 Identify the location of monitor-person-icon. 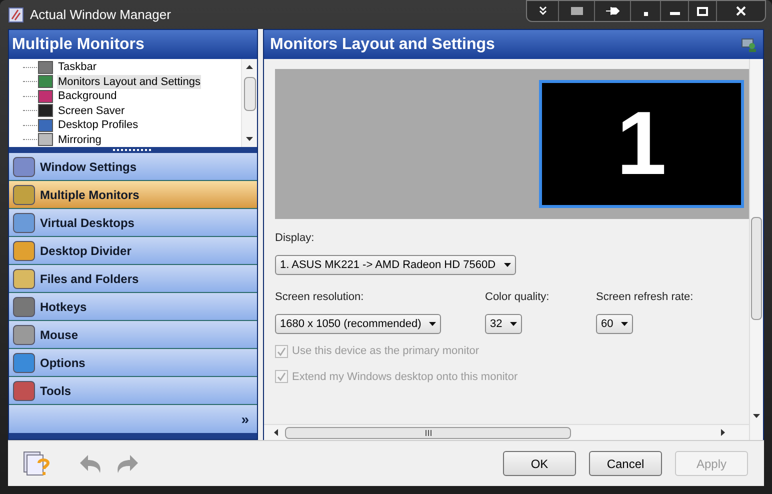
(749, 44).